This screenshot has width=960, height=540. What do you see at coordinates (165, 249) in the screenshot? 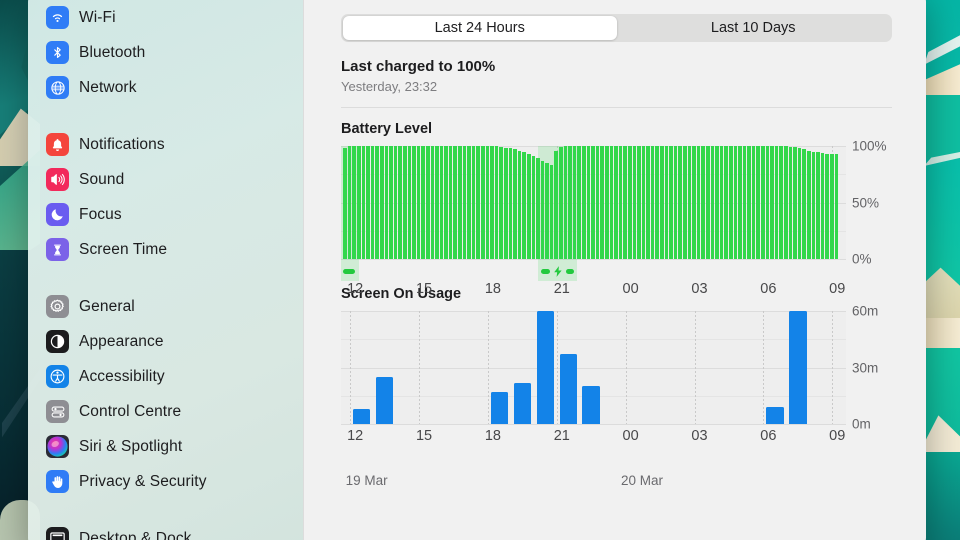
I see `sidebar-item-screen-time: Screen Time` at bounding box center [165, 249].